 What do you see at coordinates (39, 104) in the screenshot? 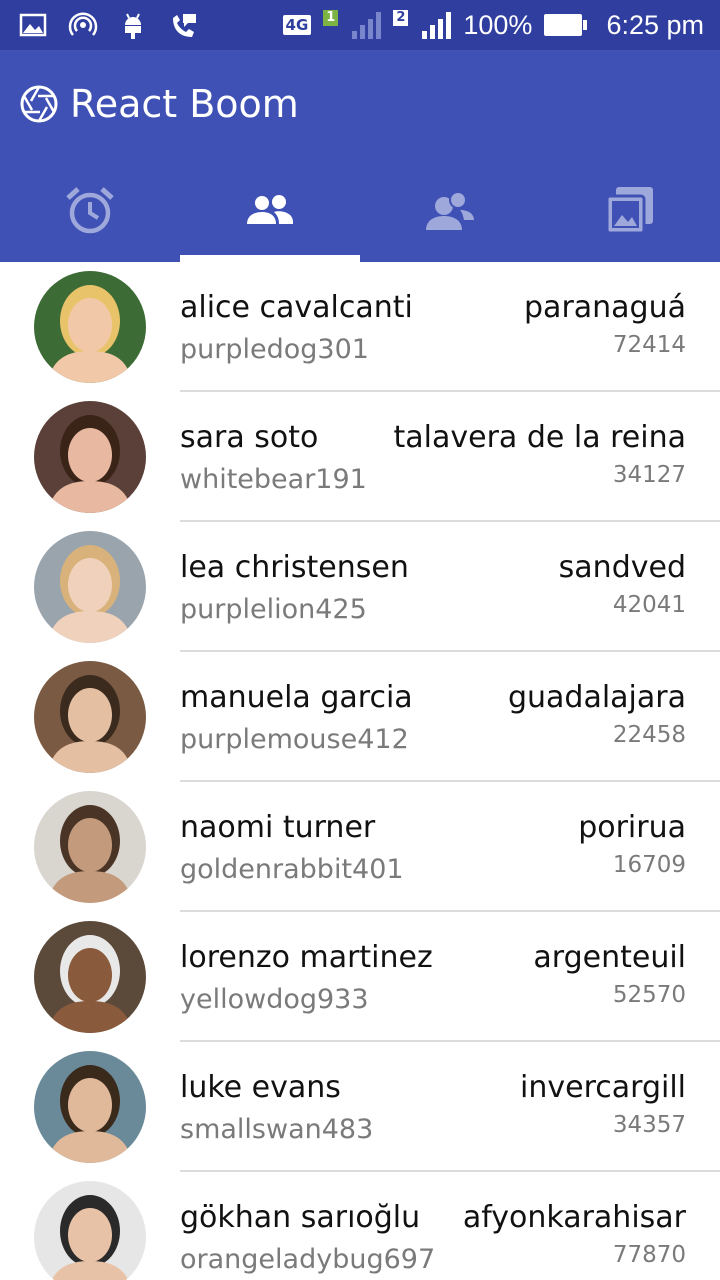
I see `aperture-icon` at bounding box center [39, 104].